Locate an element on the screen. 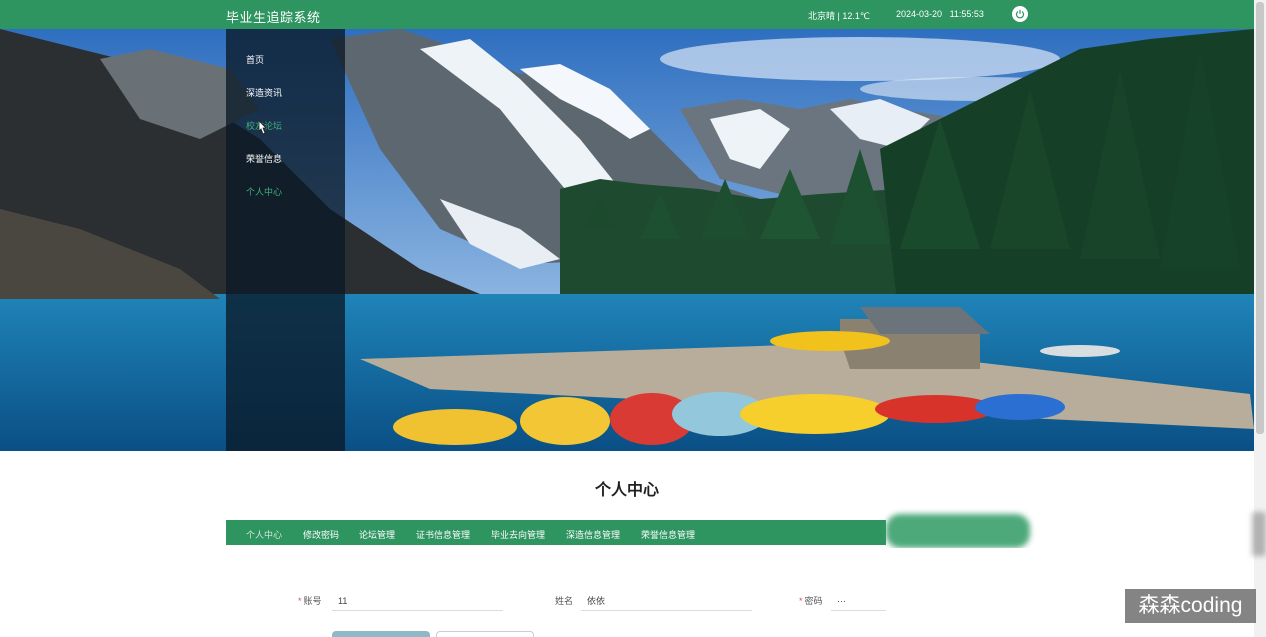  nav-item-personal-center: 个人中心 is located at coordinates (264, 191).